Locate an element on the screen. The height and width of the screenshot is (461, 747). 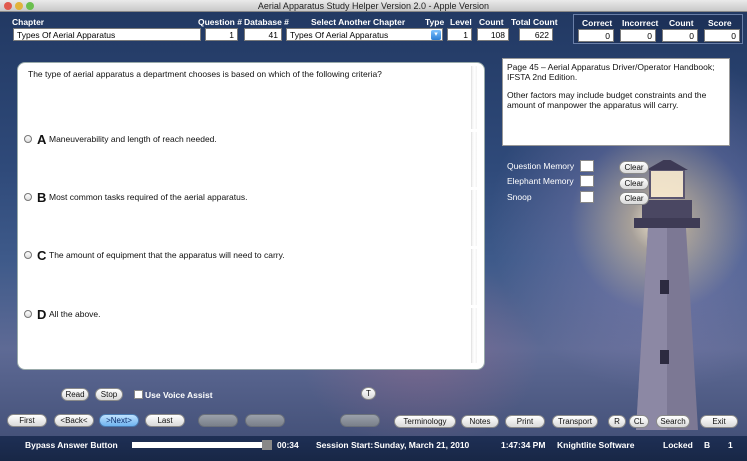
voice-assist-checkbox is located at coordinates (138, 394).